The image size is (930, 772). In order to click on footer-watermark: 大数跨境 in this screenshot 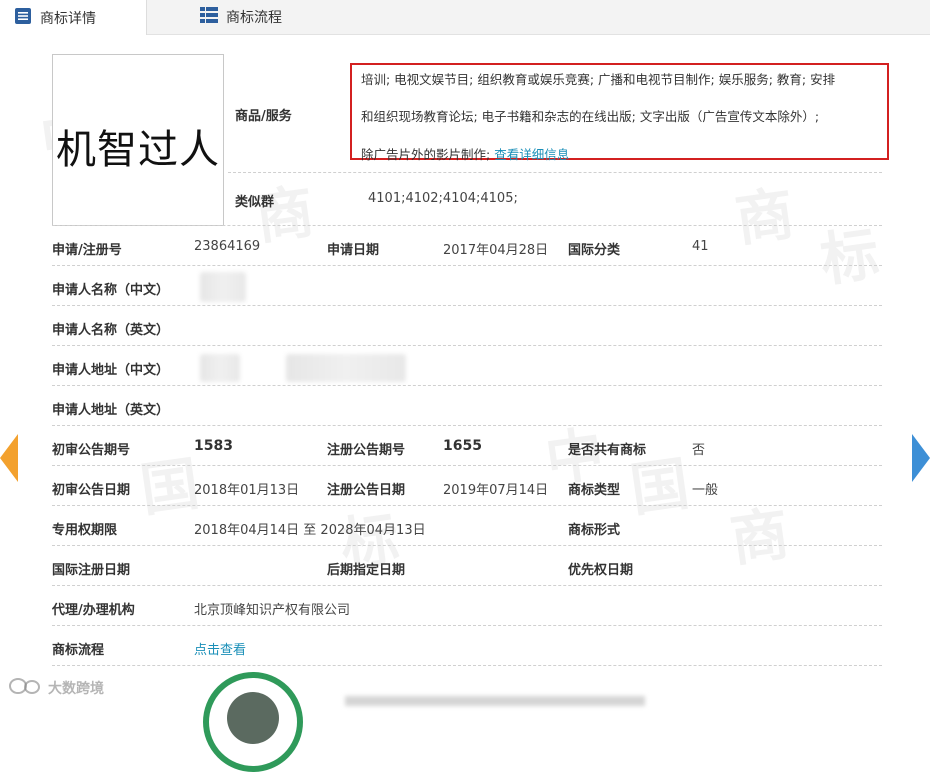, I will do `click(56, 688)`.